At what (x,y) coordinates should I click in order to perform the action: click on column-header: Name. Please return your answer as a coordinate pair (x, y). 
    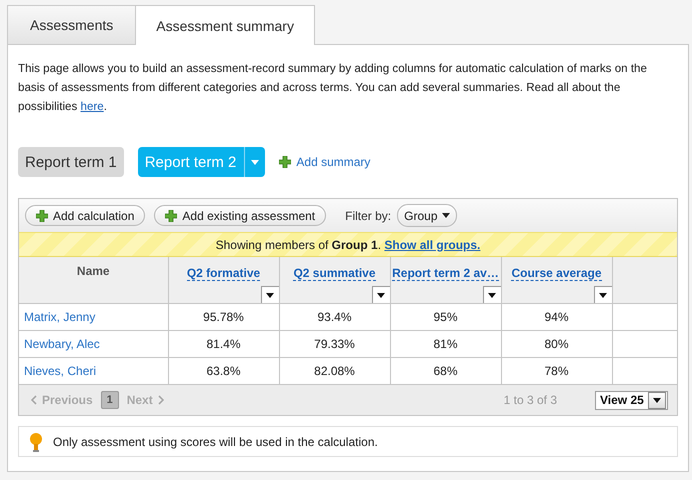
    Looking at the image, I should click on (93, 270).